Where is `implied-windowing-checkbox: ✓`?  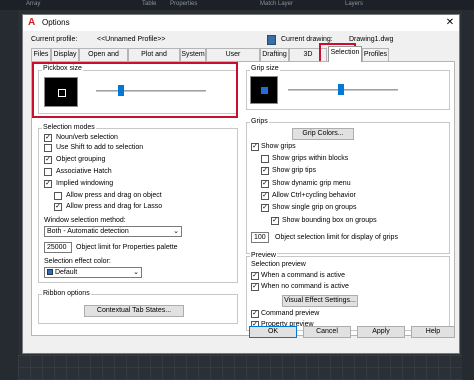 implied-windowing-checkbox: ✓ is located at coordinates (48, 184).